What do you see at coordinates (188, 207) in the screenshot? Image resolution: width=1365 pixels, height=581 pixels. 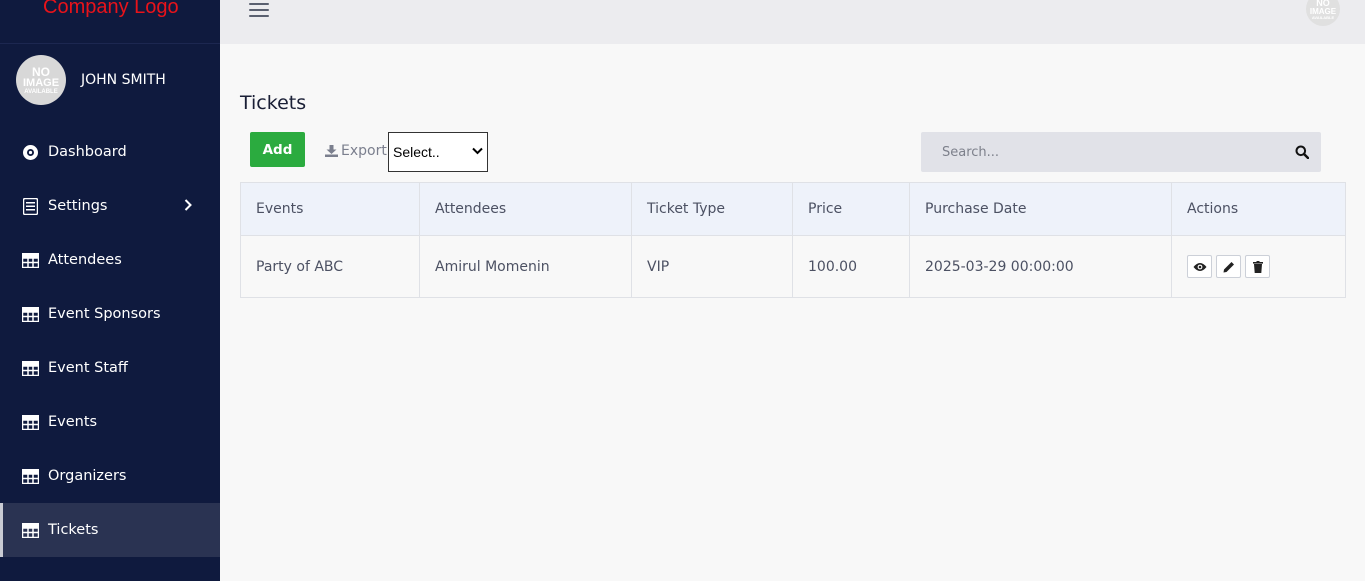 I see `chevron-right-icon` at bounding box center [188, 207].